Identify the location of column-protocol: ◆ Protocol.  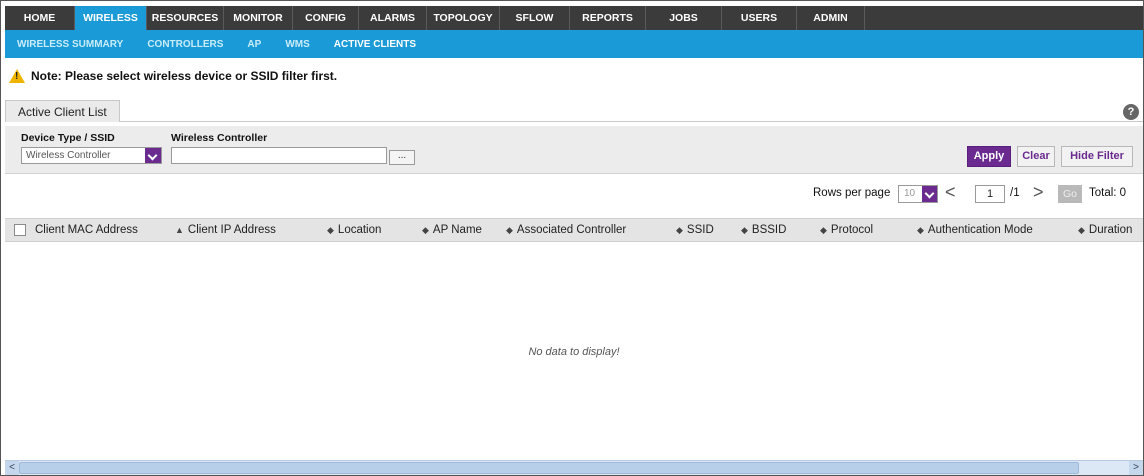
(846, 230).